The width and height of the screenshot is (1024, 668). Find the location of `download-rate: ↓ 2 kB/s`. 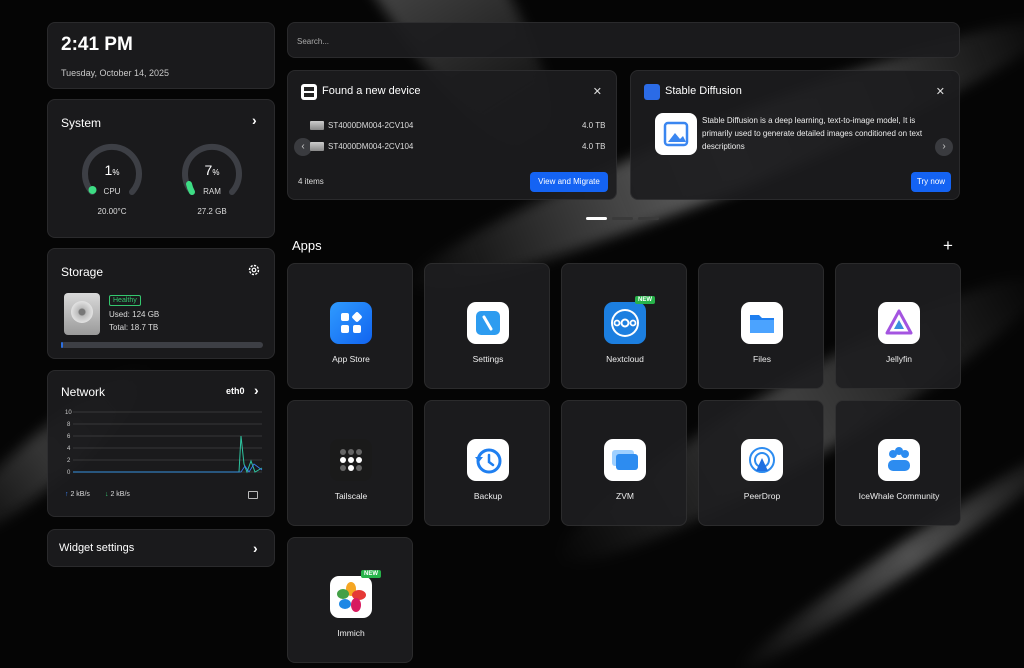

download-rate: ↓ 2 kB/s is located at coordinates (117, 494).